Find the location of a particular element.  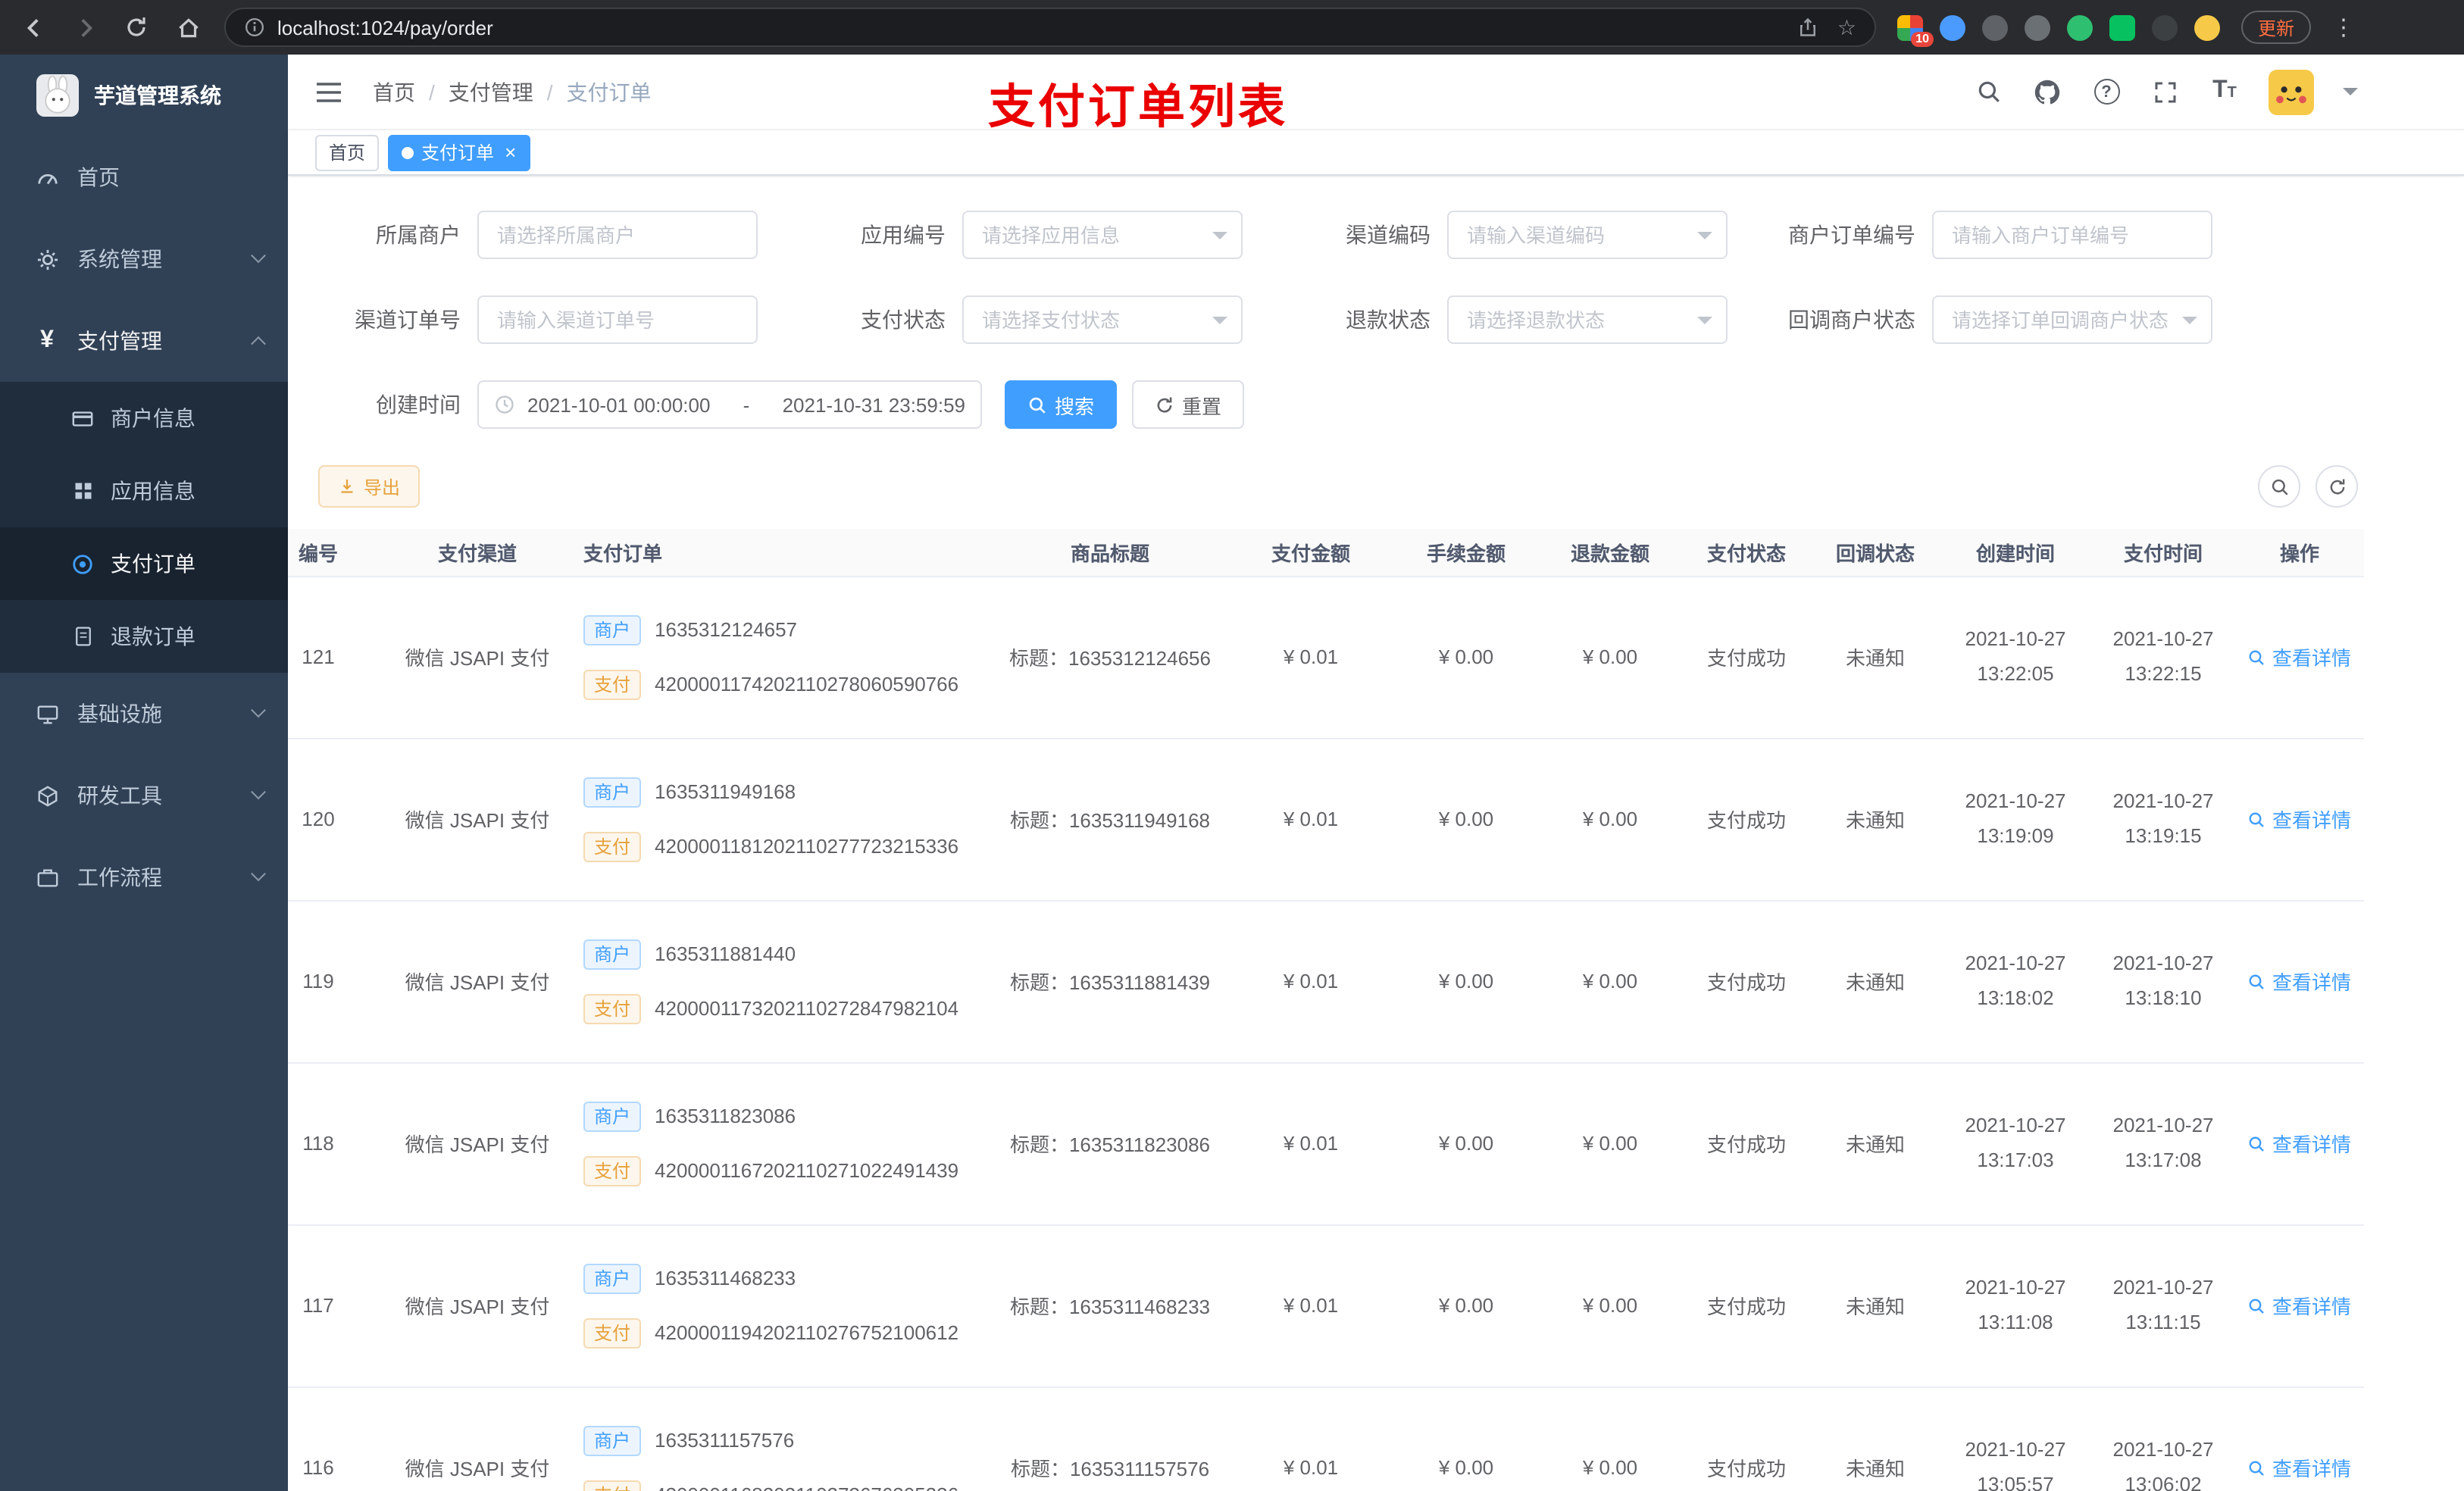

sidebar-item-refund-order: 退款订单 is located at coordinates (144, 636).